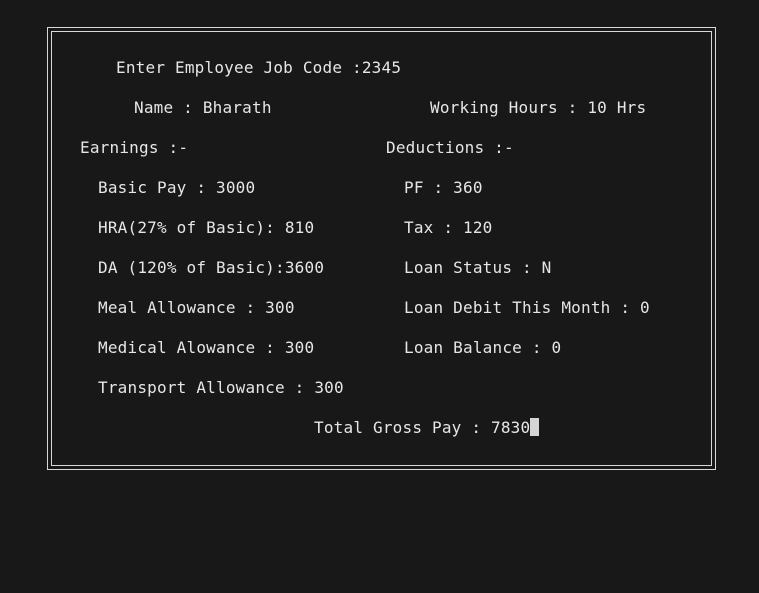 Image resolution: width=759 pixels, height=593 pixels. What do you see at coordinates (478, 267) in the screenshot?
I see `deduction-loan-status: Loan Status : N` at bounding box center [478, 267].